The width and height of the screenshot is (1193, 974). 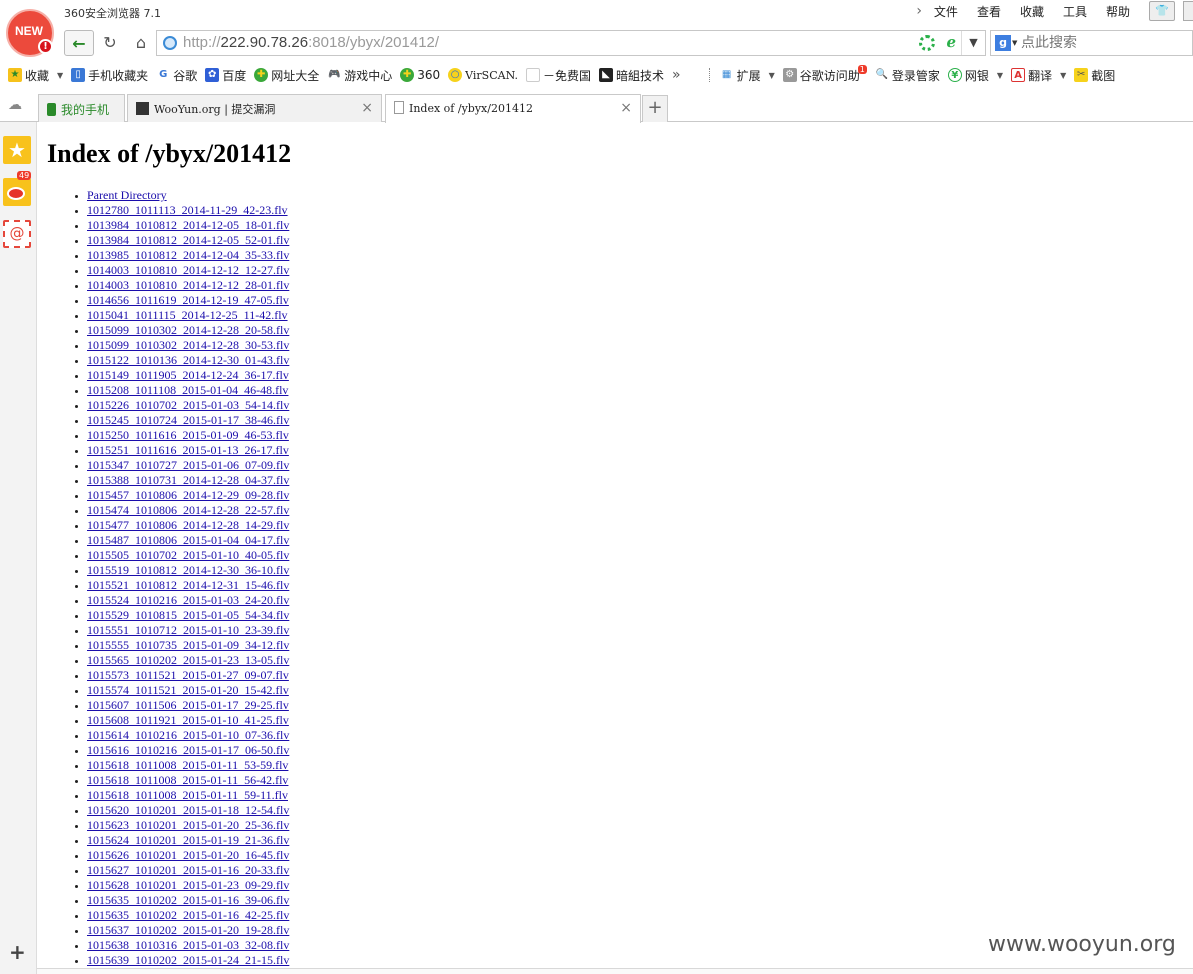 What do you see at coordinates (676, 75) in the screenshot?
I see `bookmarks-more-button: »` at bounding box center [676, 75].